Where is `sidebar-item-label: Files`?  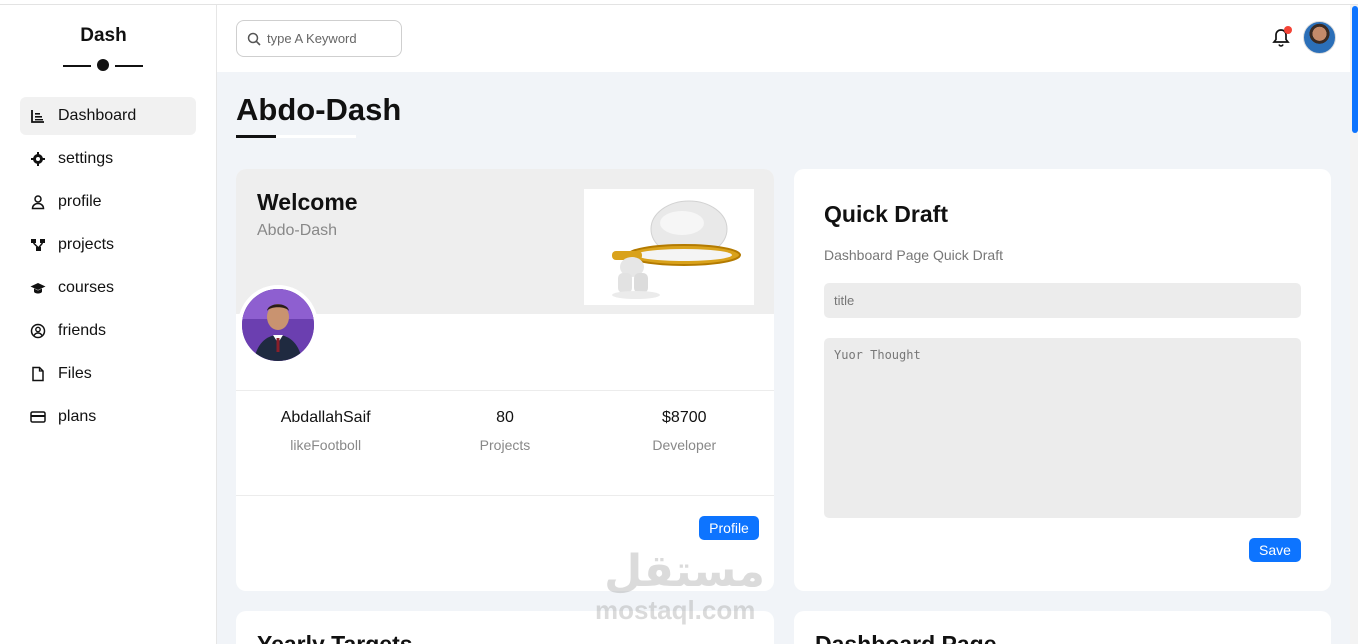
sidebar-item-label: Files is located at coordinates (75, 373).